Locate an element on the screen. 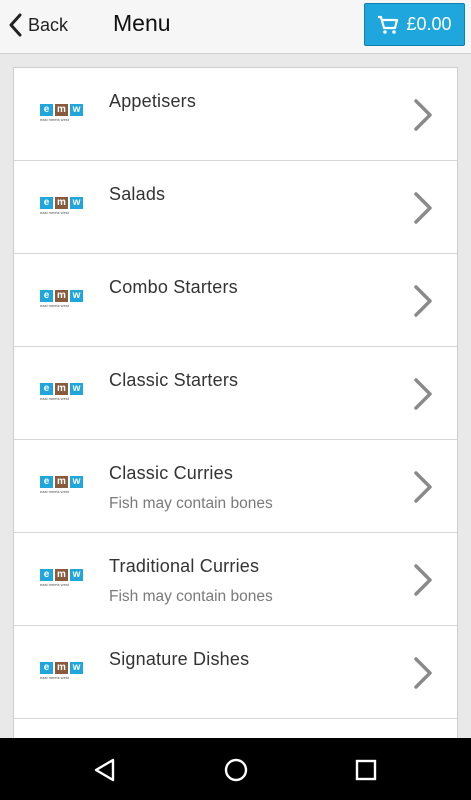  menu-category-label: Signature Dishes is located at coordinates (179, 659).